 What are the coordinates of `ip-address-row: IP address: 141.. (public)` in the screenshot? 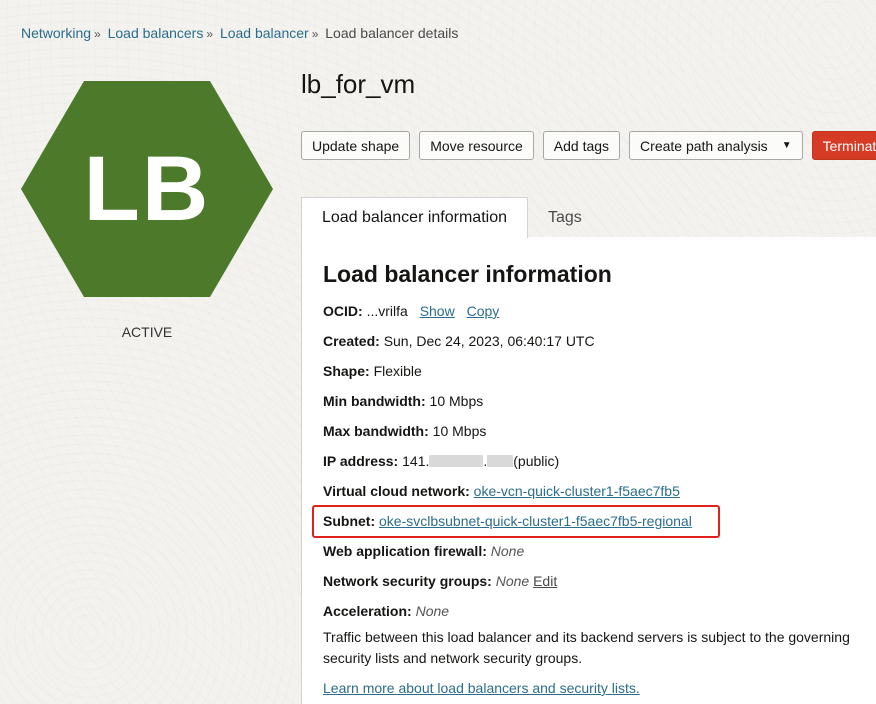 It's located at (441, 461).